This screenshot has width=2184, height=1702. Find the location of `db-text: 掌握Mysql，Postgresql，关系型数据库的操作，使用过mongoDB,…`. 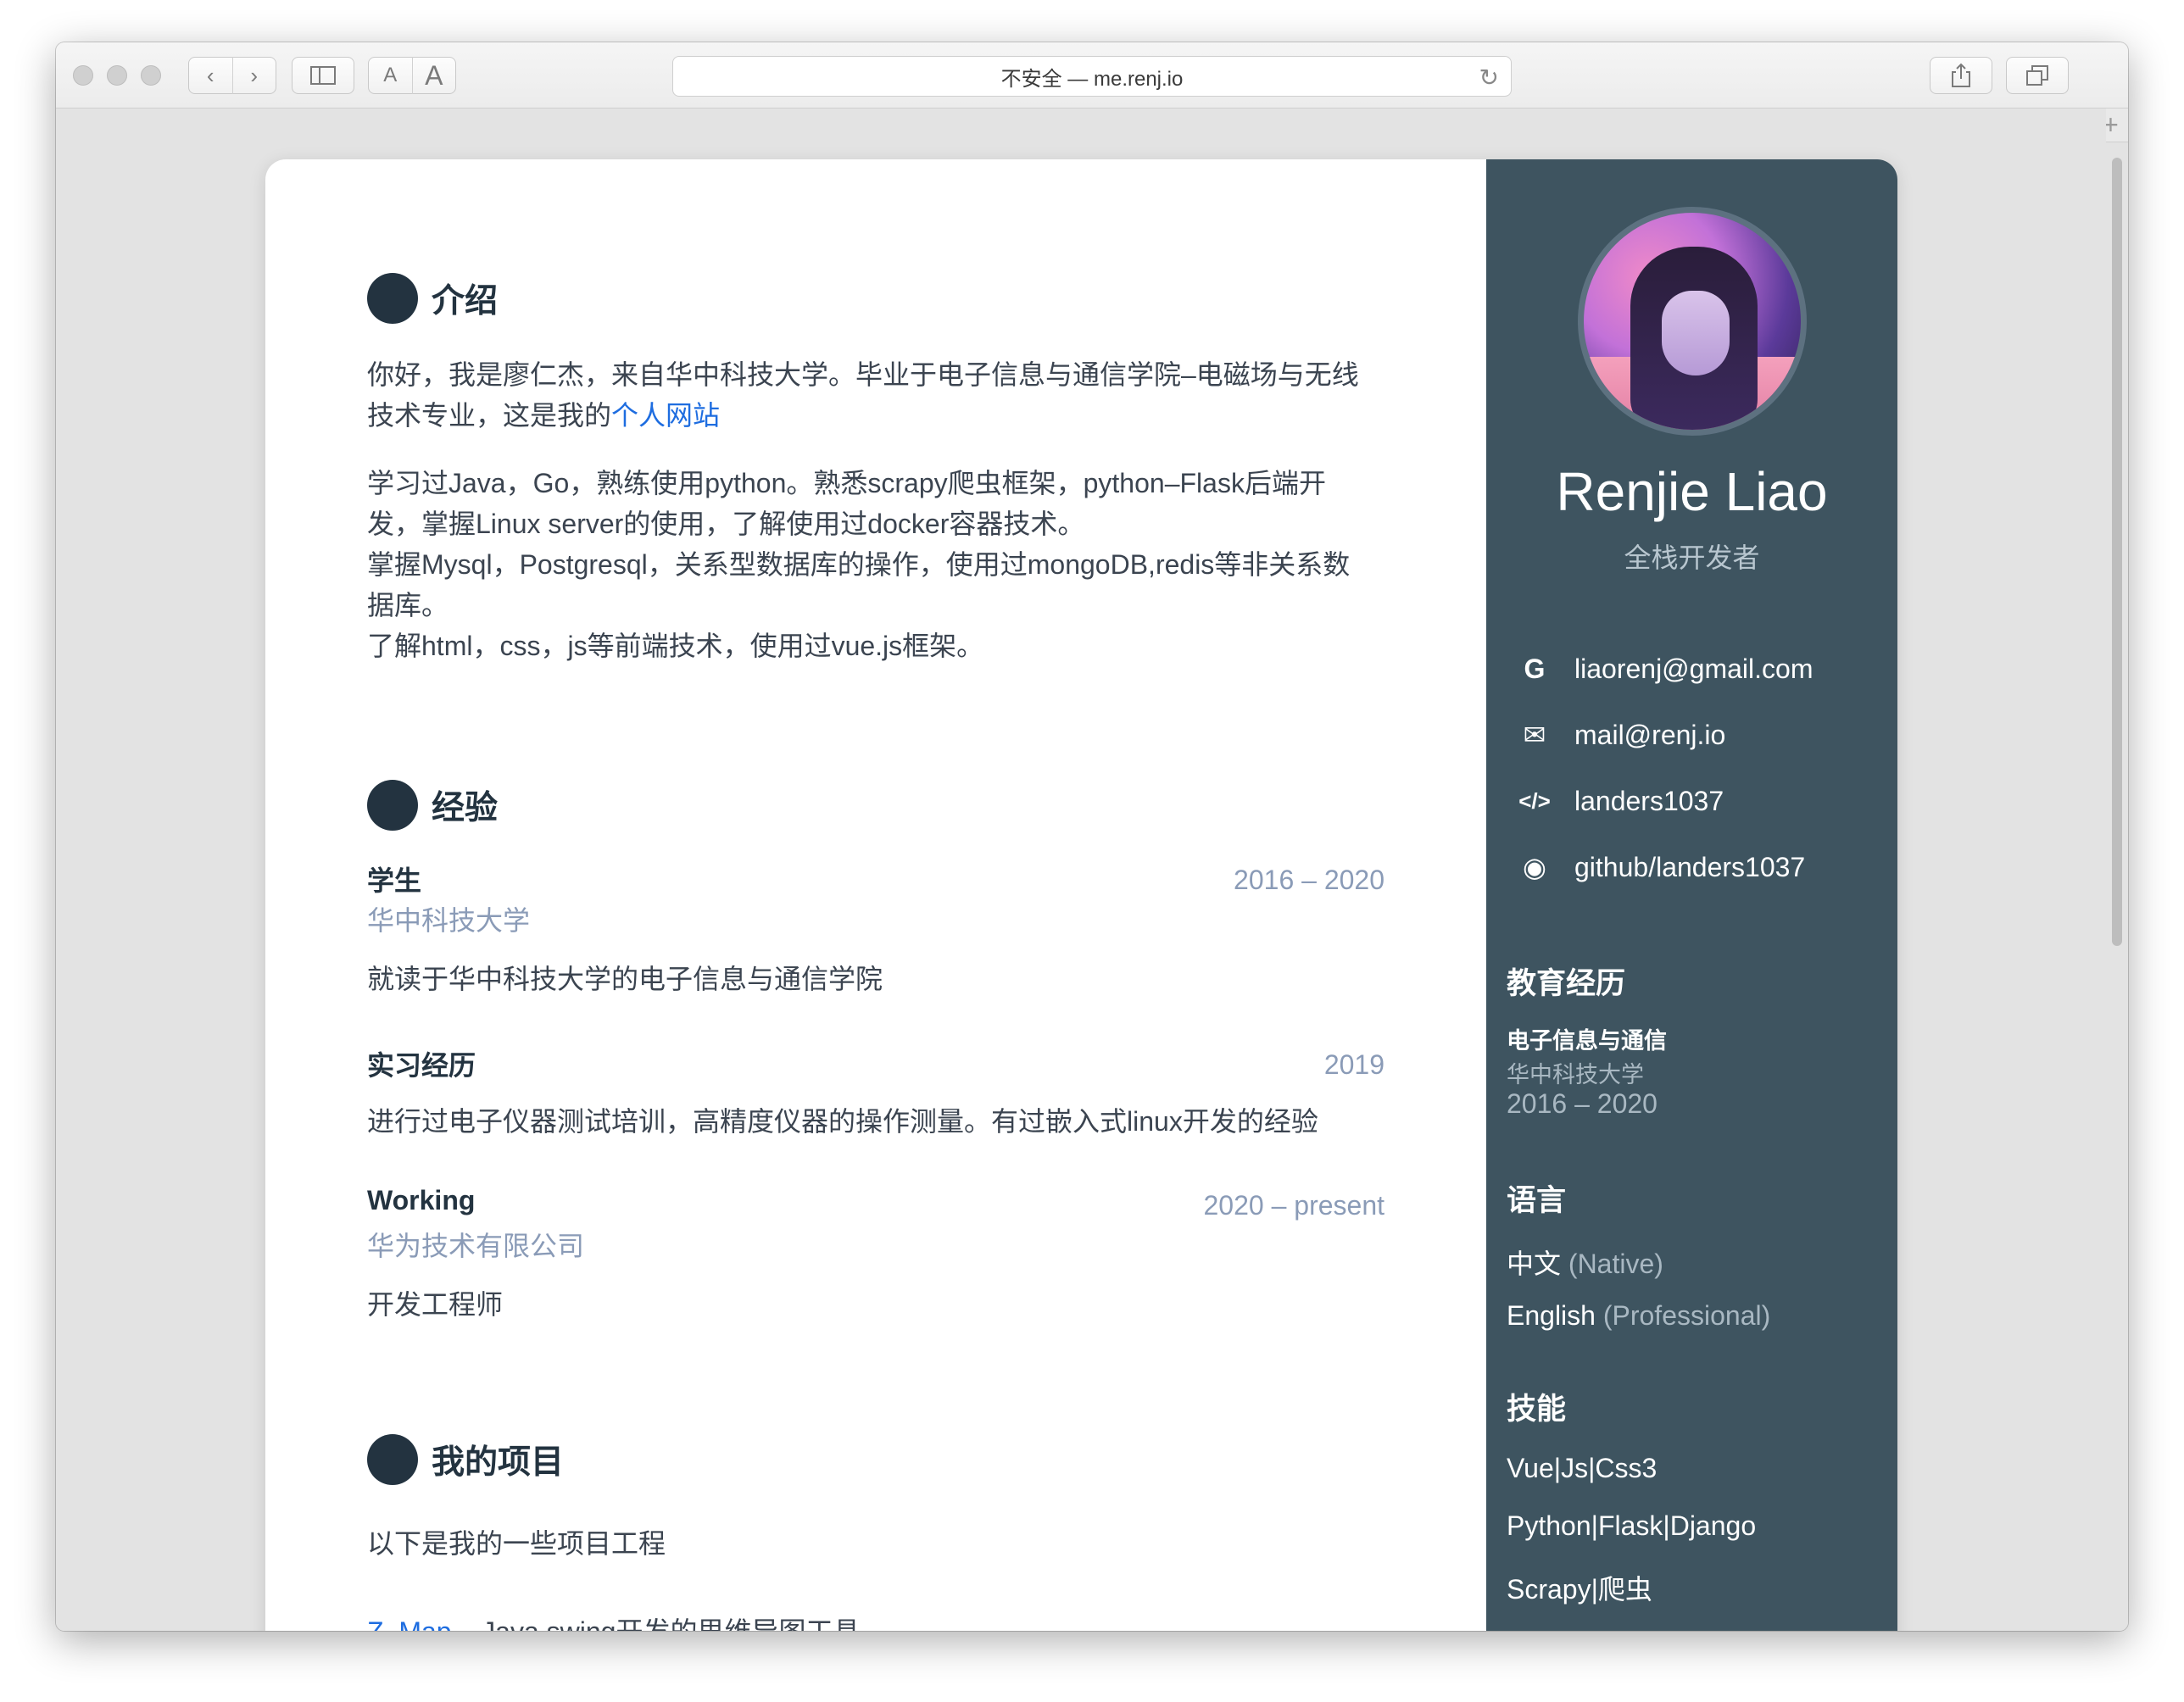

db-text: 掌握Mysql，Postgresql，关系型数据库的操作，使用过mongoDB,… is located at coordinates (859, 585).